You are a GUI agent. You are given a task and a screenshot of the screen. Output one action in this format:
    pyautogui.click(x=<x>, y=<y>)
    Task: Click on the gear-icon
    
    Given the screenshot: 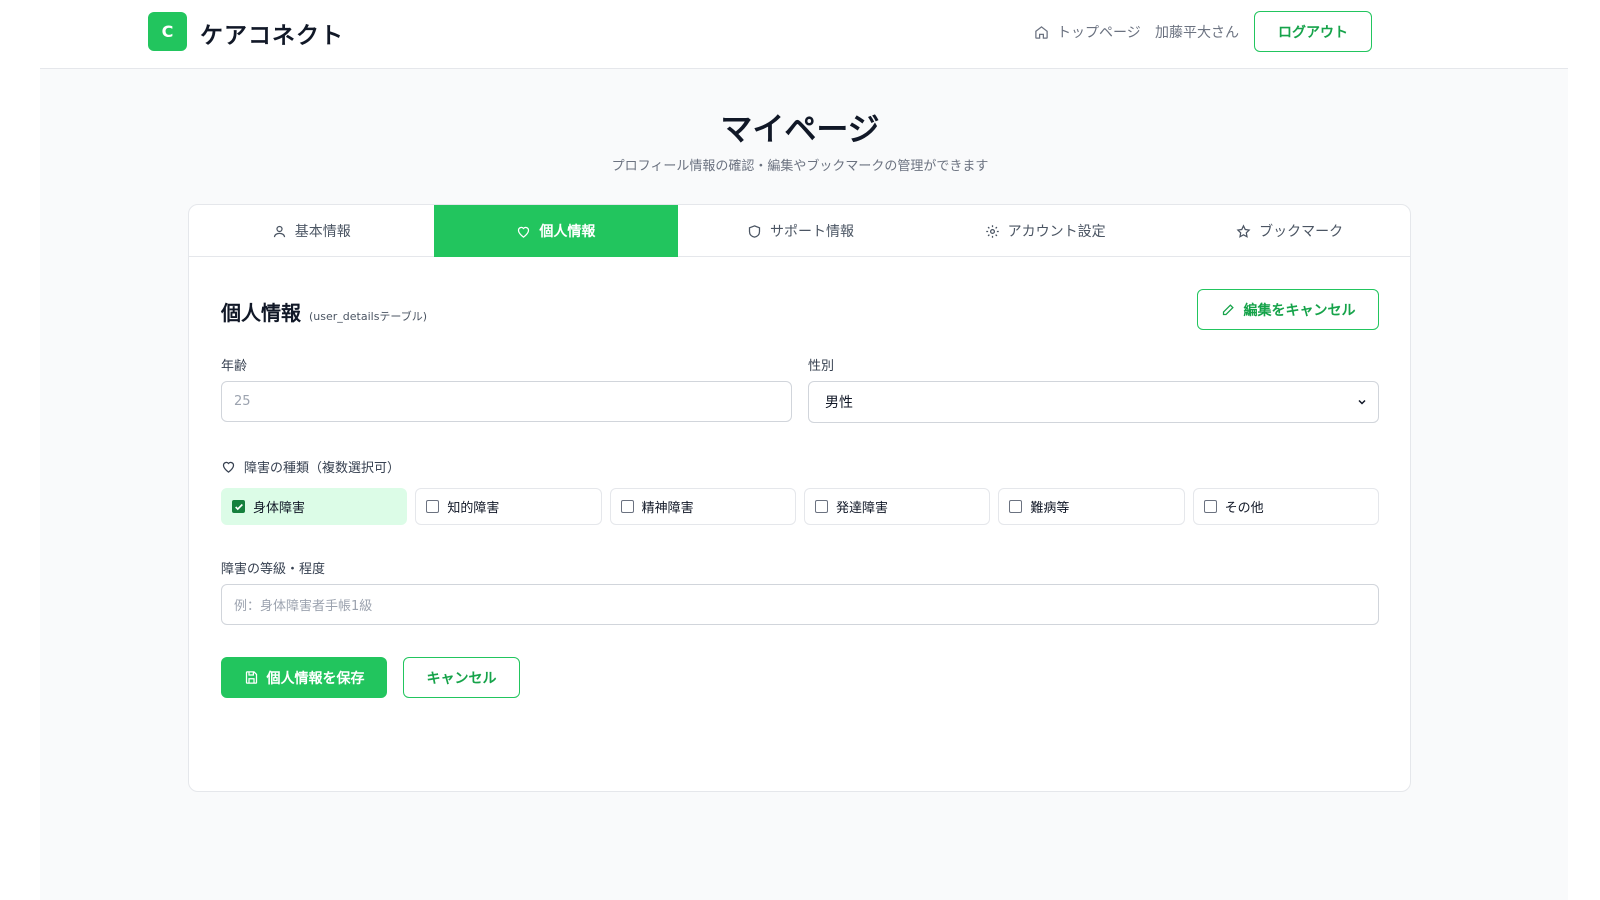 What is the action you would take?
    pyautogui.click(x=992, y=231)
    